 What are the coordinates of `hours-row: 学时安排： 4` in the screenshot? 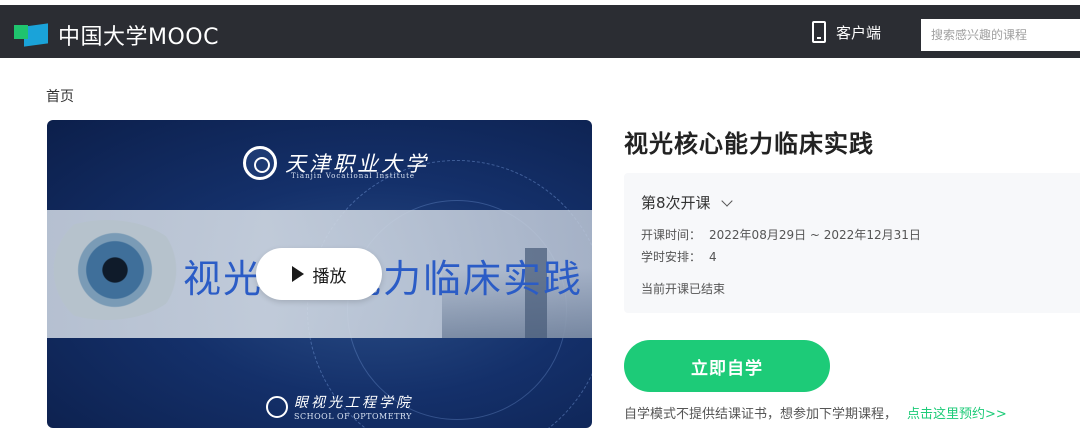 It's located at (679, 256).